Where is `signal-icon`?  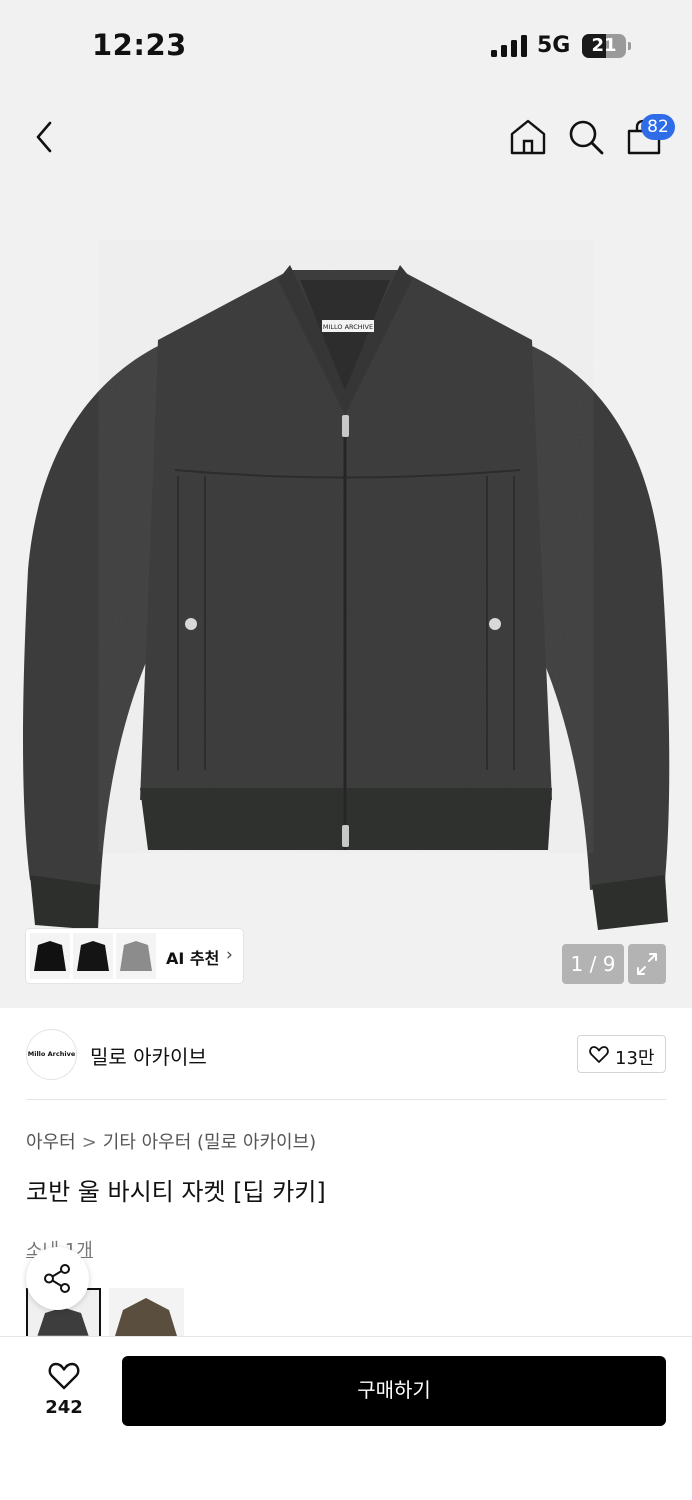 signal-icon is located at coordinates (509, 46).